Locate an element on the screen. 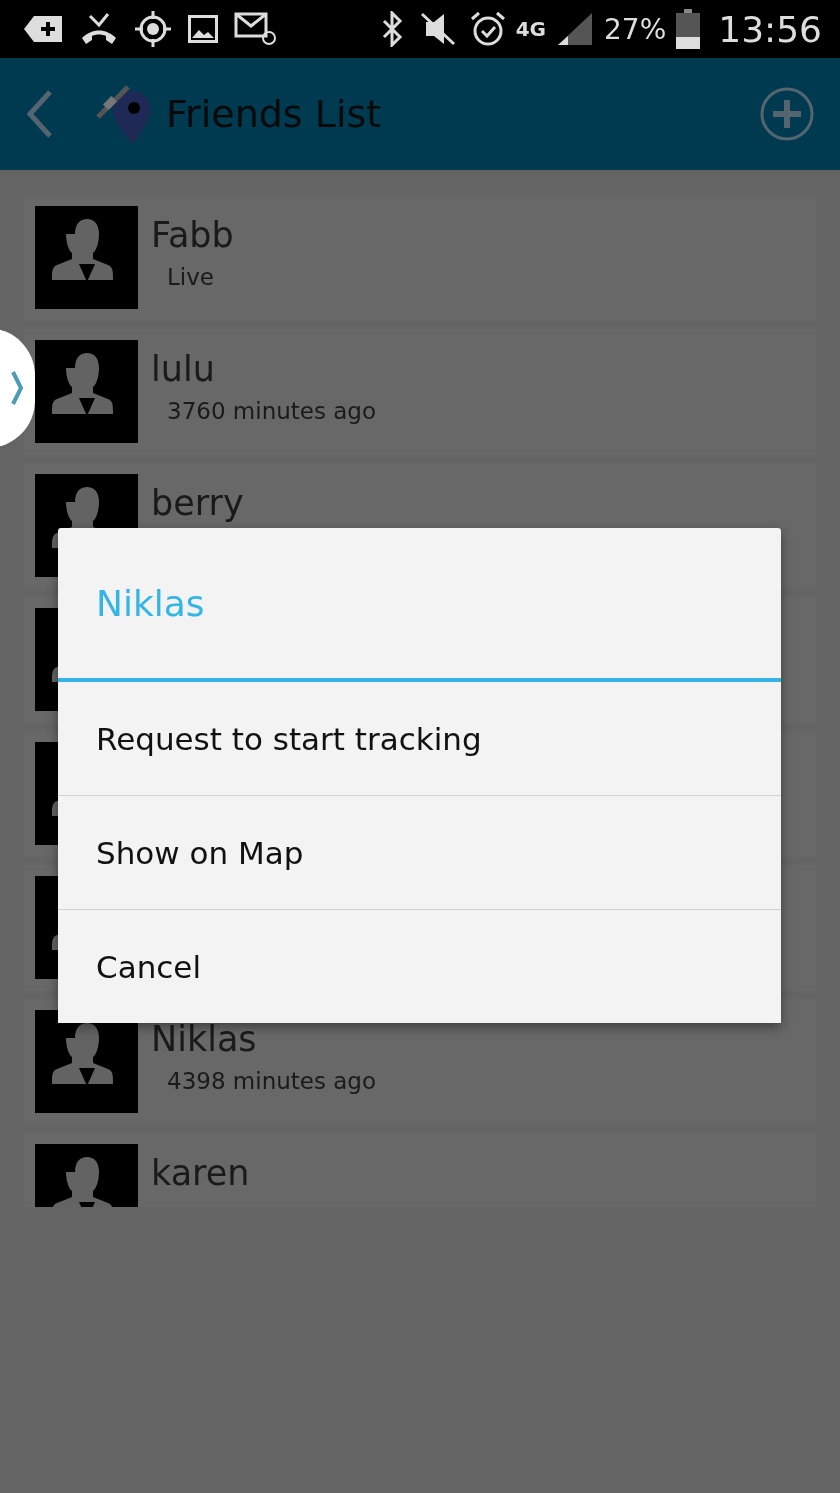 This screenshot has height=1493, width=840. last-seen: Live is located at coordinates (191, 277).